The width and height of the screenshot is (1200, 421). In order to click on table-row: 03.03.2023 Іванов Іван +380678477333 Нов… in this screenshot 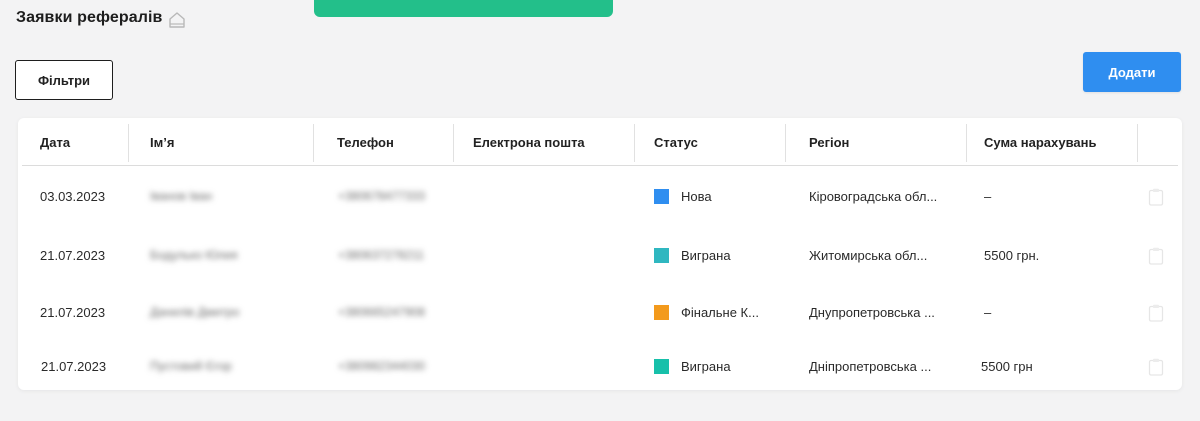, I will do `click(600, 196)`.